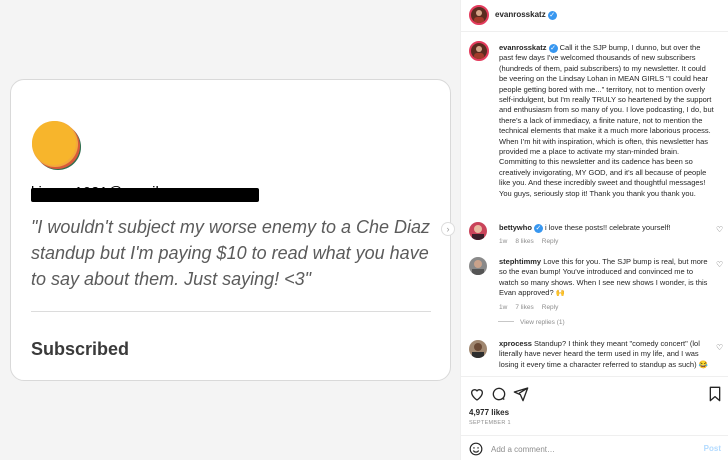 Image resolution: width=728 pixels, height=460 pixels. I want to click on post-header: evanrosskatz ✓, so click(594, 16).